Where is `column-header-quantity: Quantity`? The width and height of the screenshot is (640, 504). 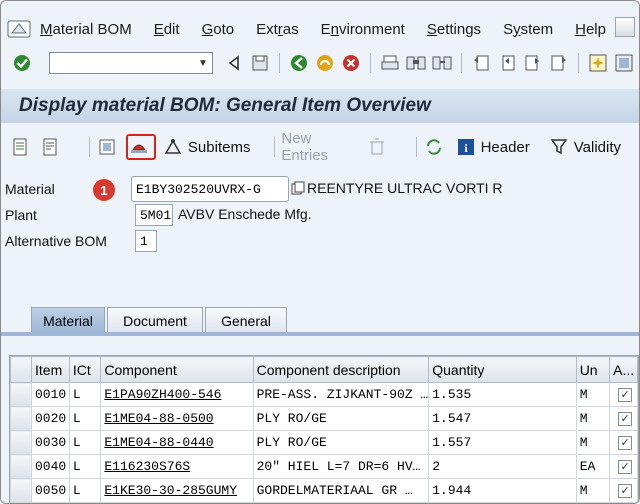 column-header-quantity: Quantity is located at coordinates (502, 369).